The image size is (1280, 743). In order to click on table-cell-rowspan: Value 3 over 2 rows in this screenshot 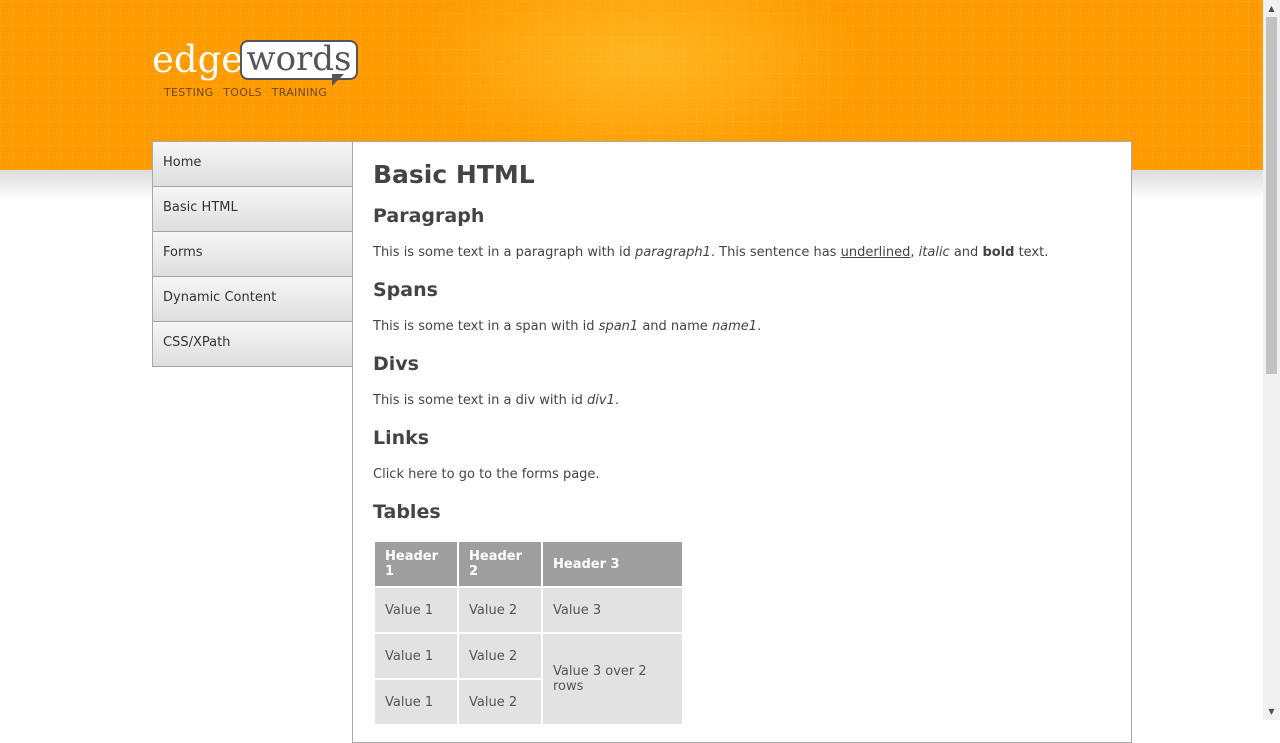, I will do `click(612, 679)`.